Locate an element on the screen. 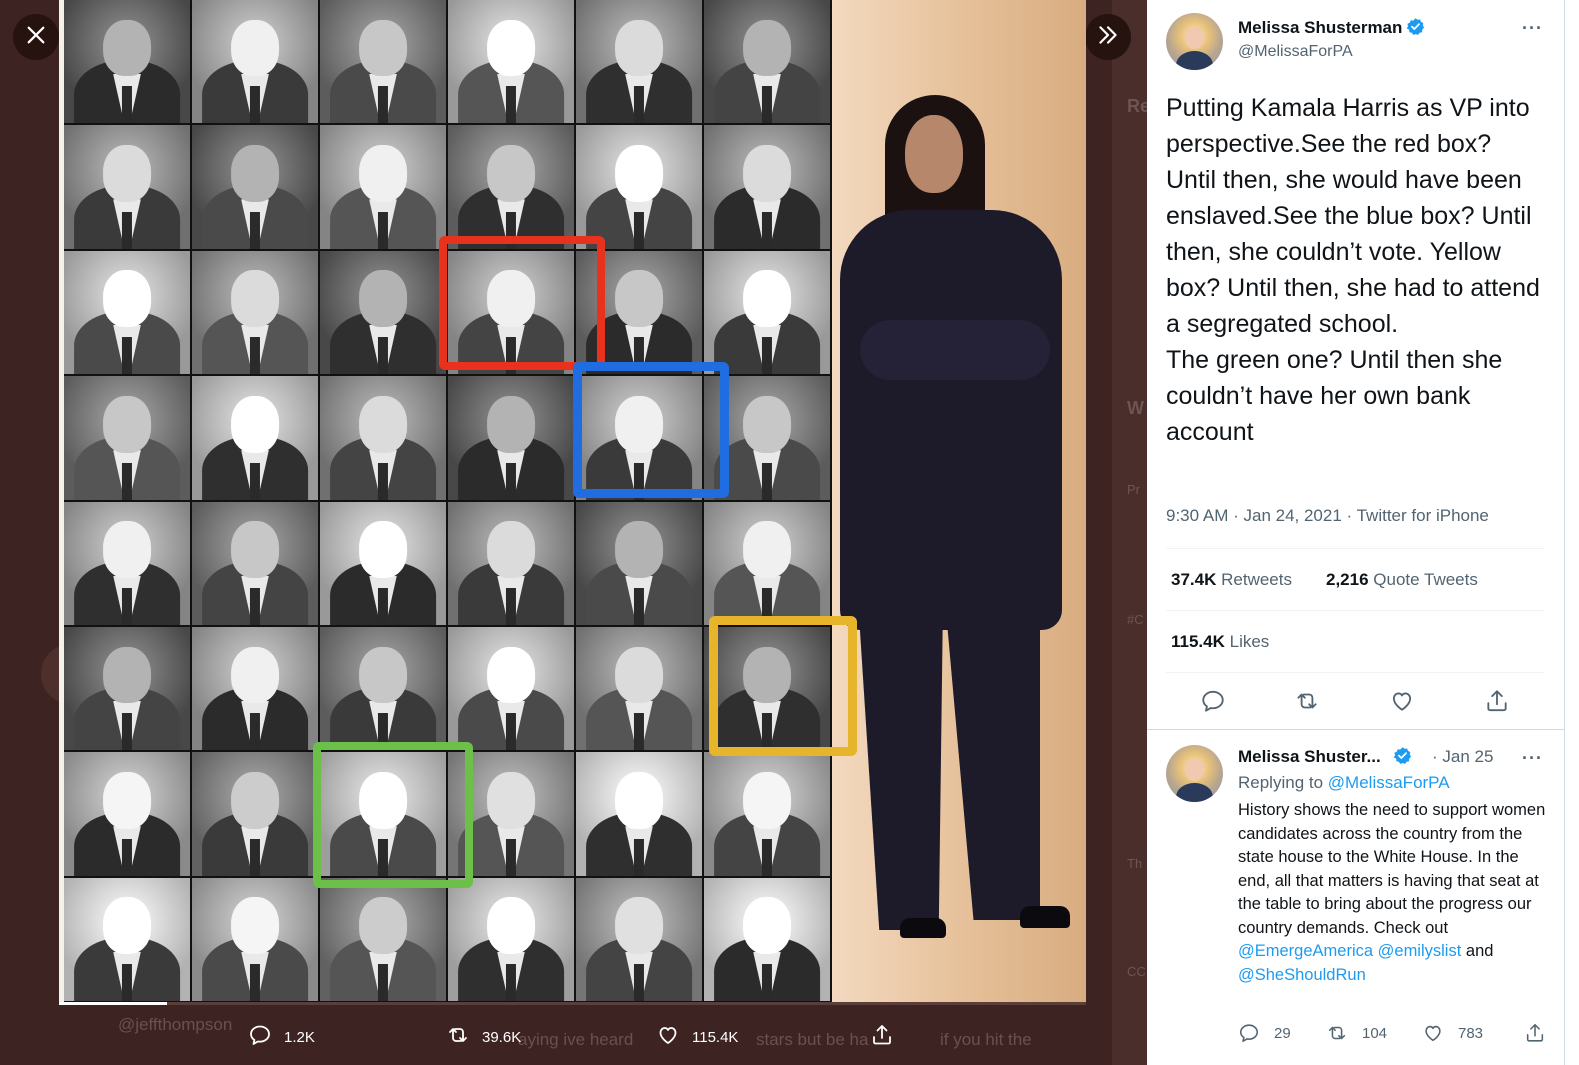 The height and width of the screenshot is (1065, 1579). author-name-text: Melissa Shusterman is located at coordinates (1320, 27).